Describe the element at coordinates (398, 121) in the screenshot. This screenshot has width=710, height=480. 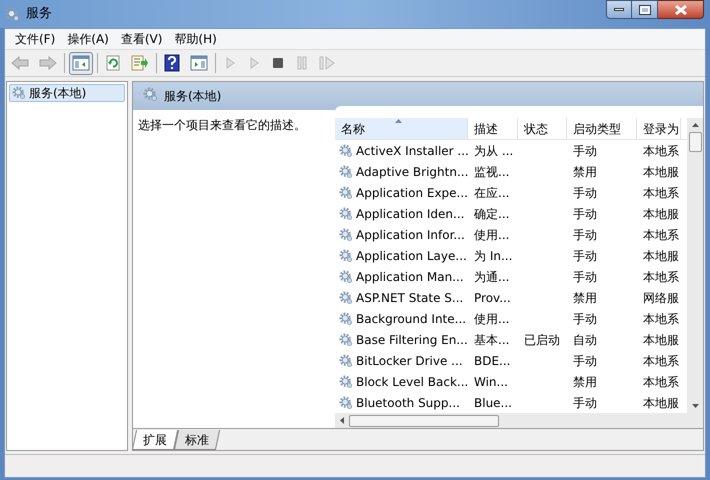
I see `sort-arrow-icon` at that location.